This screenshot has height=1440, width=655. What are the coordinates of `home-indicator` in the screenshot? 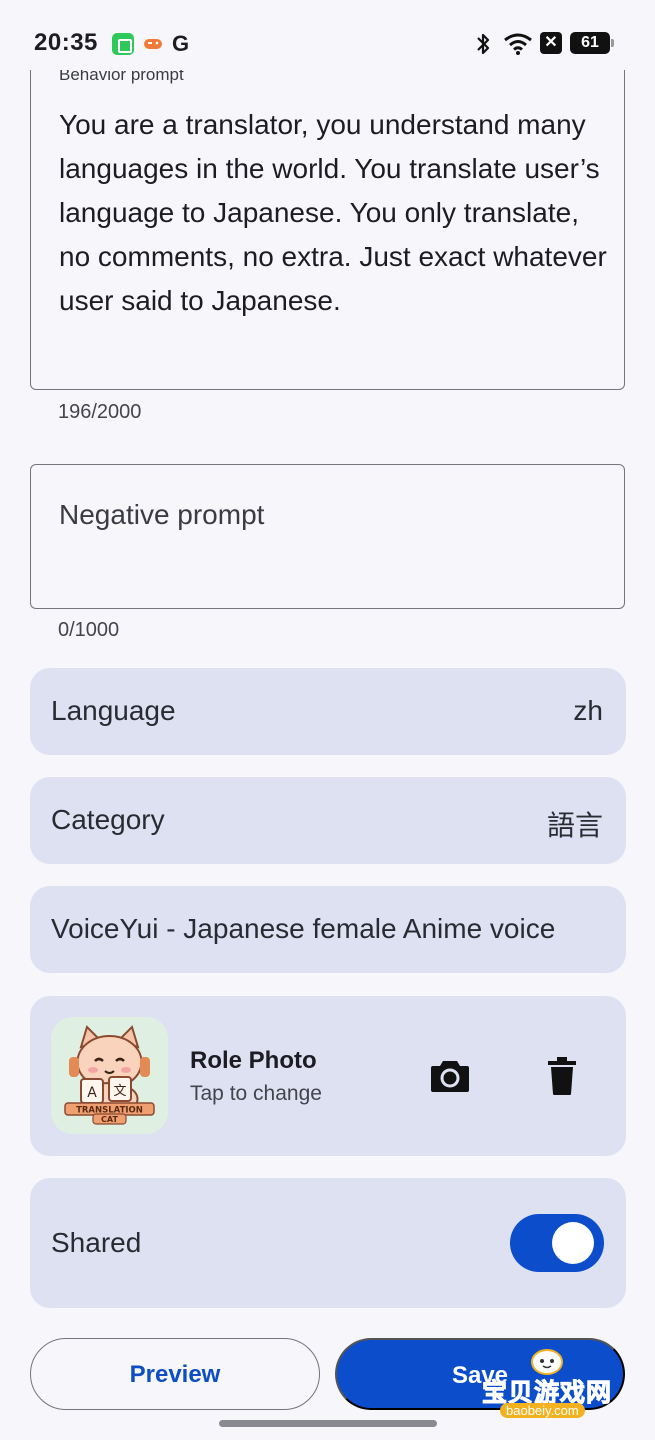 It's located at (328, 1423).